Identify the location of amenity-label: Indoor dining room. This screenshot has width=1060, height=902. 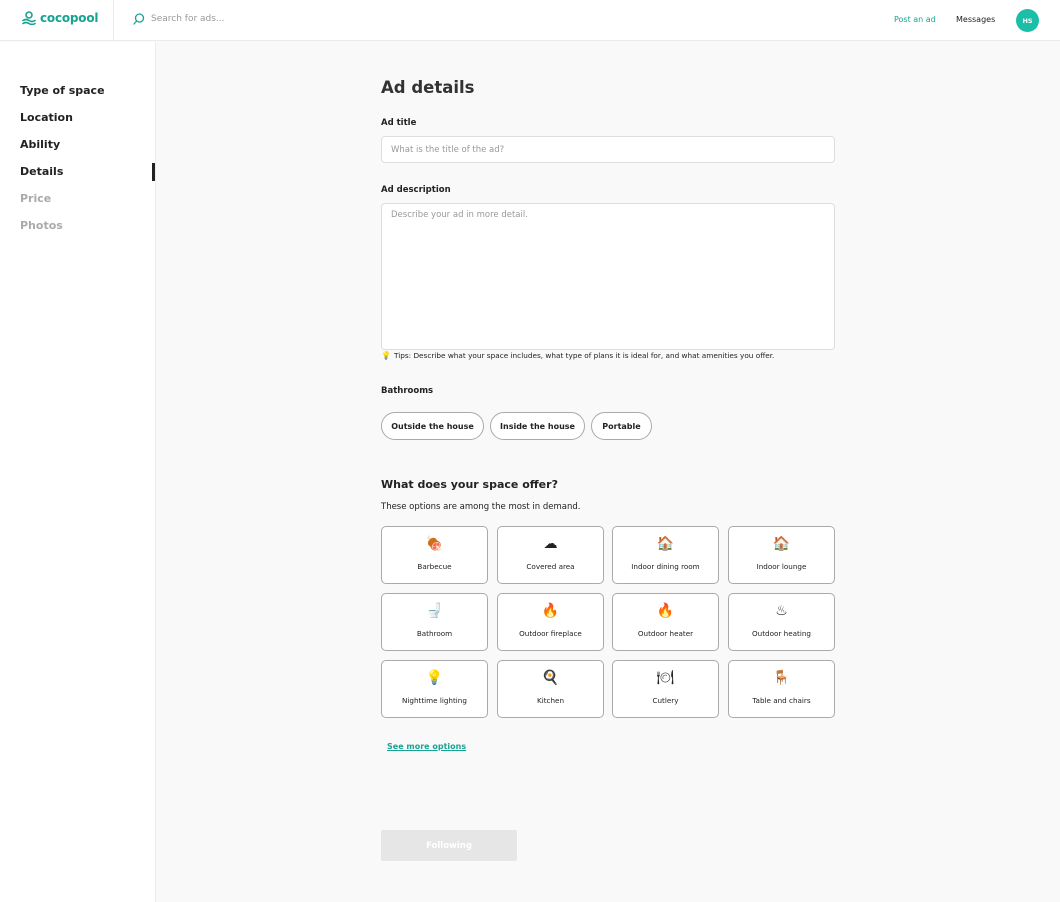
(665, 566).